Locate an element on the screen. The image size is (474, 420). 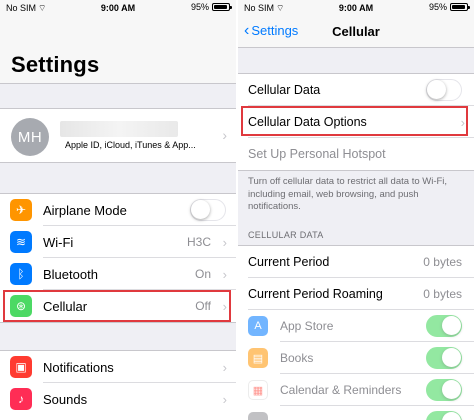
page-title: Settings is located at coordinates (55, 64).